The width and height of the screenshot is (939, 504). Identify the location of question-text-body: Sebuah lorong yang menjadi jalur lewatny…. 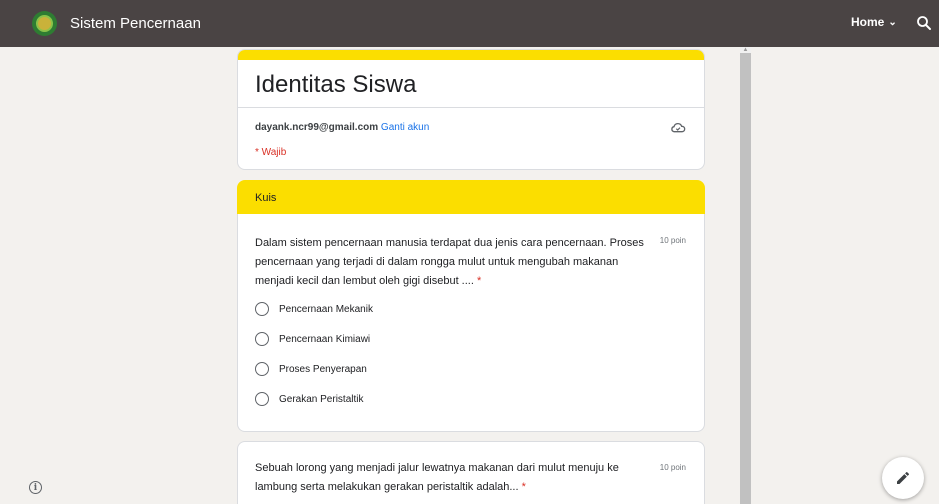
(437, 477).